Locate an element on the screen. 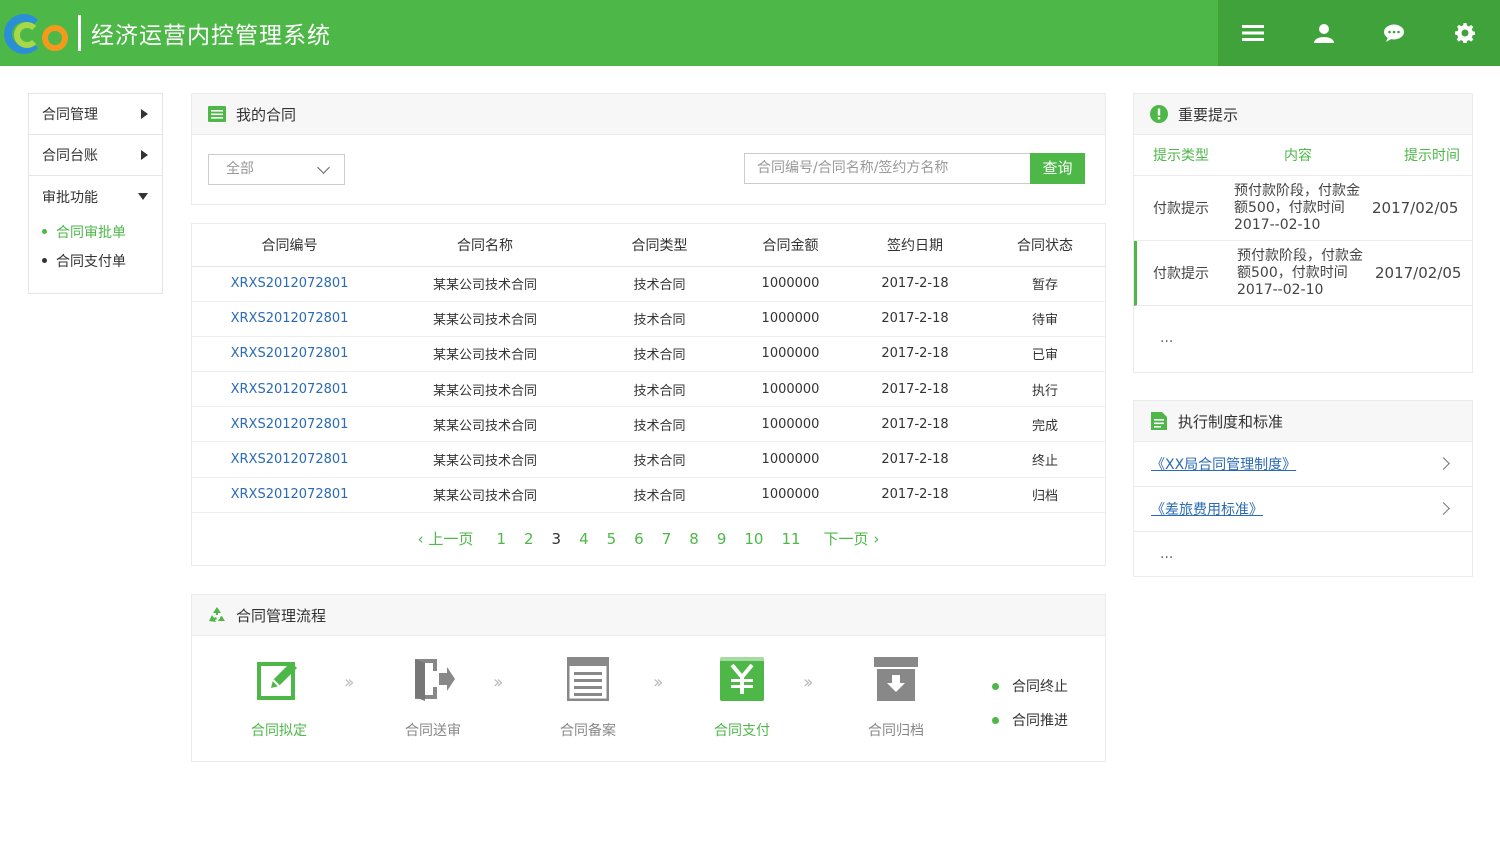  yen-icon is located at coordinates (742, 679).